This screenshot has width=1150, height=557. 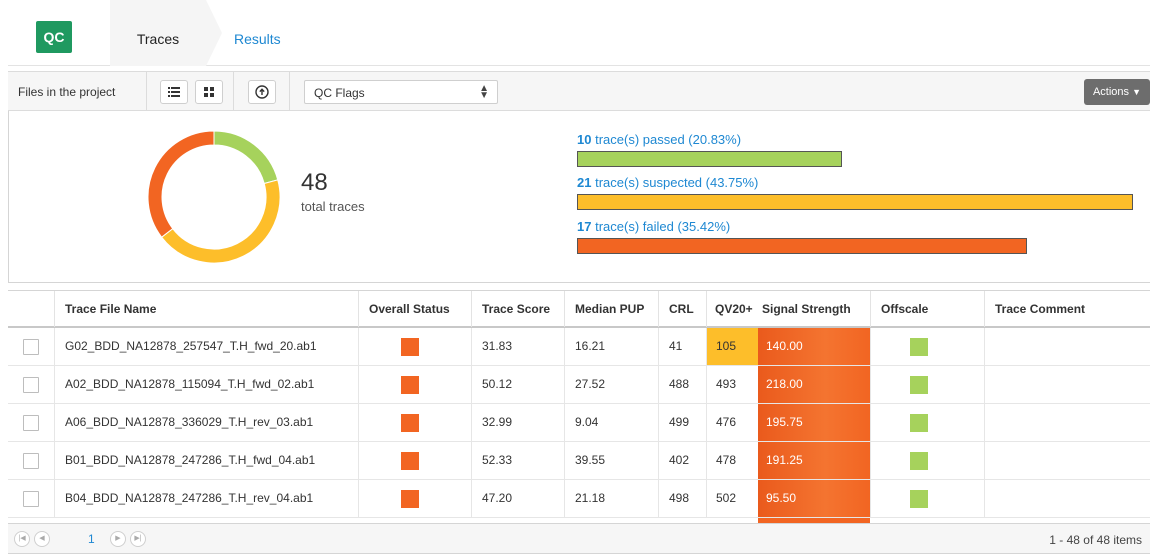 What do you see at coordinates (118, 539) in the screenshot?
I see `next-page-button: ▶` at bounding box center [118, 539].